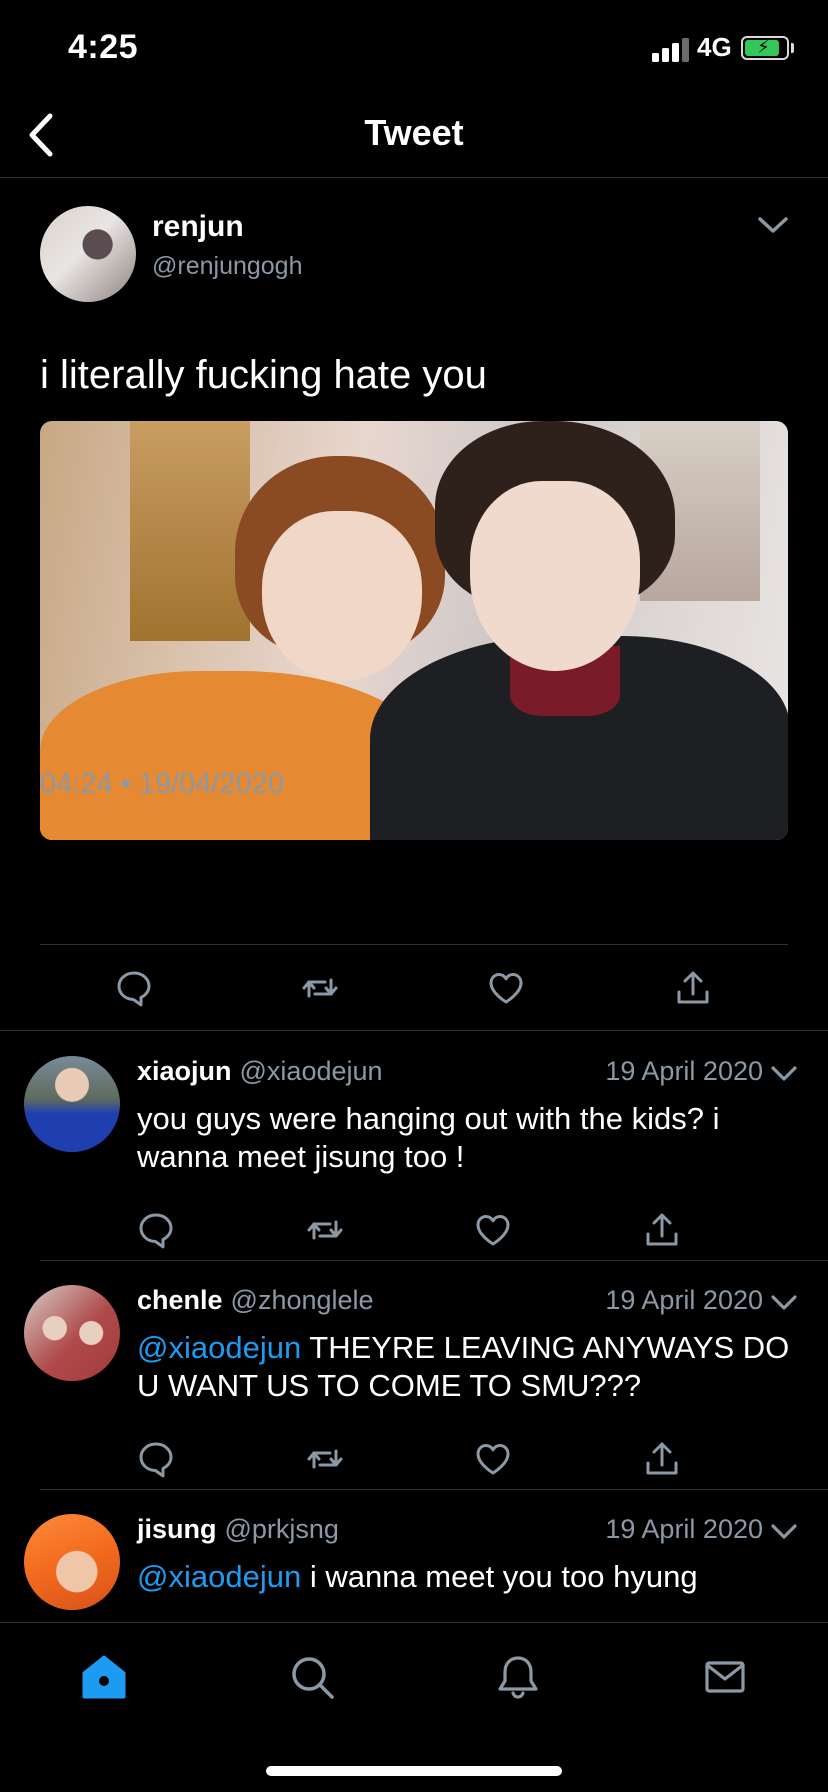  Describe the element at coordinates (499, 1576) in the screenshot. I see `reply-body: i wanna meet you too hyung` at that location.